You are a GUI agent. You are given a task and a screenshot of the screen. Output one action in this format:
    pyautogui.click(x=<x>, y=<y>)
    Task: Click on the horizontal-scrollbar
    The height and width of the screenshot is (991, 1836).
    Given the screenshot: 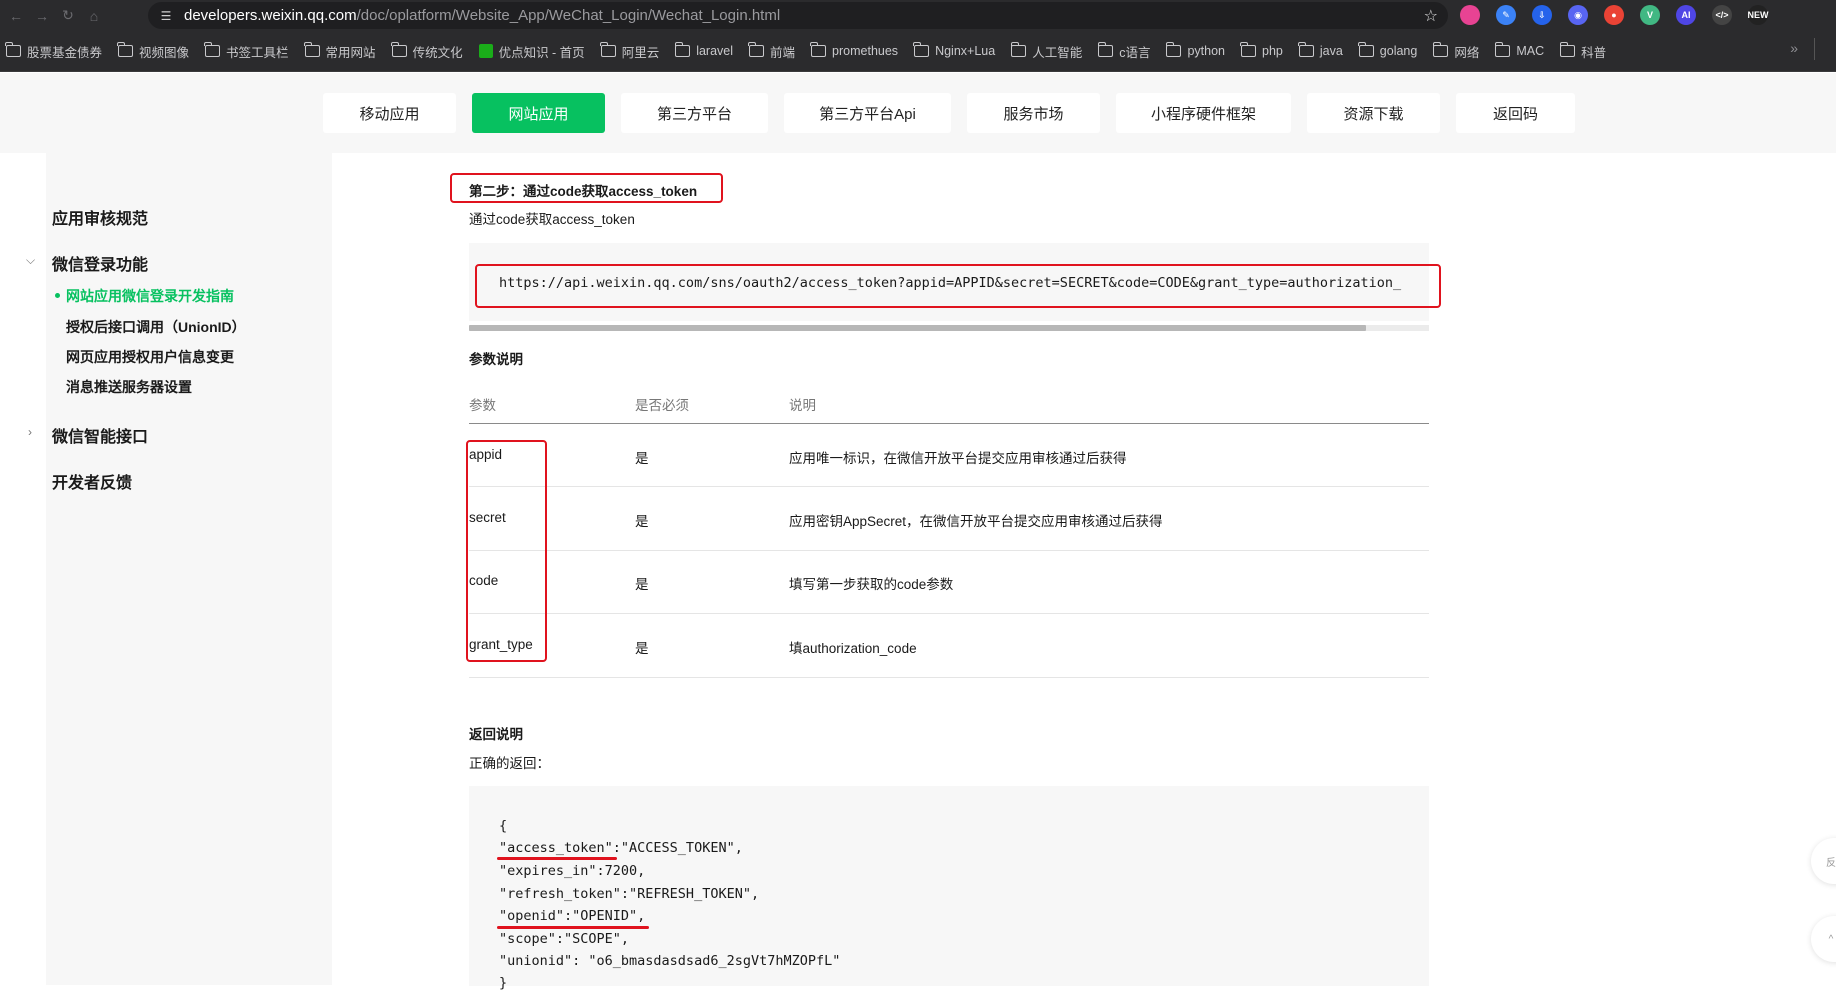 What is the action you would take?
    pyautogui.click(x=949, y=328)
    